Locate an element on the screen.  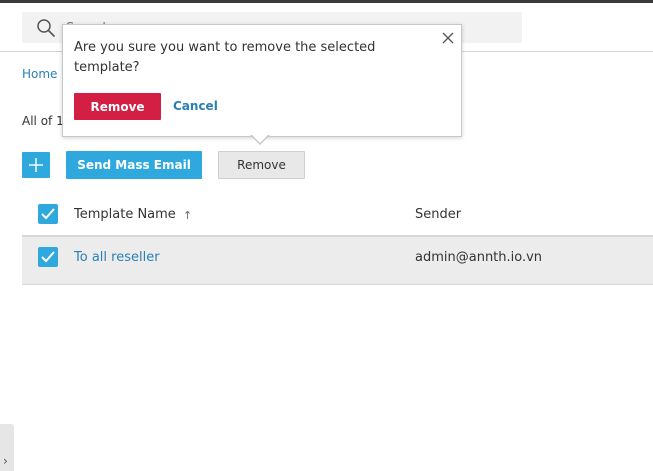
row-checkbox is located at coordinates (48, 257).